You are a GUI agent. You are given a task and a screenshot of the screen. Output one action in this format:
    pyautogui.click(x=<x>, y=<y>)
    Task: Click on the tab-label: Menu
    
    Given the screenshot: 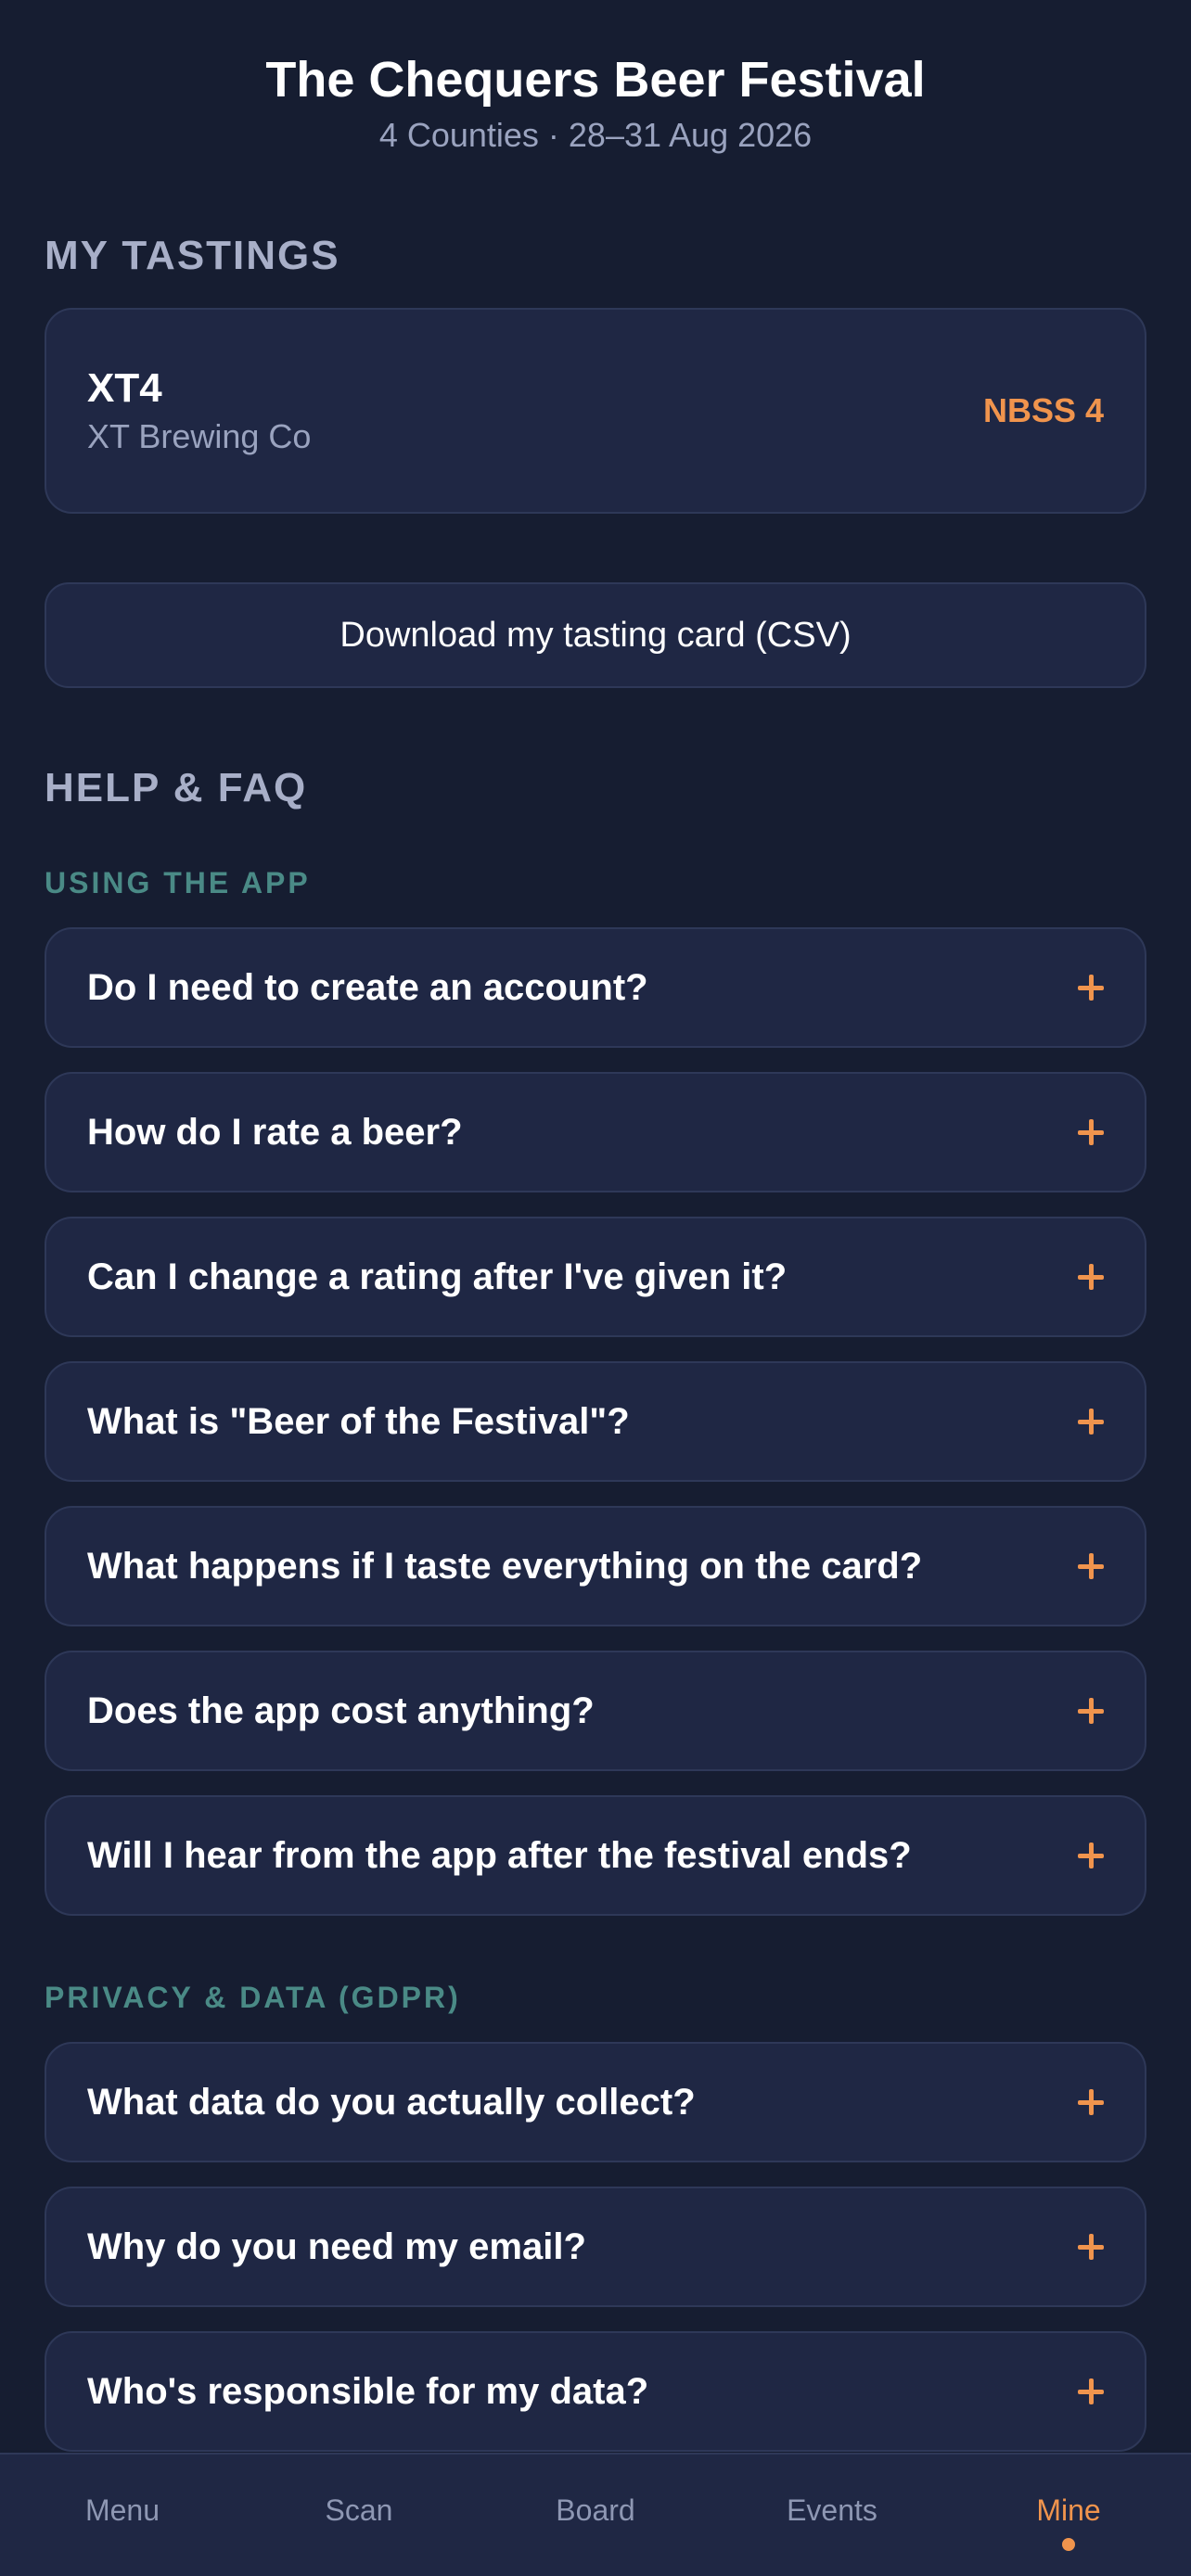 What is the action you would take?
    pyautogui.click(x=122, y=2510)
    